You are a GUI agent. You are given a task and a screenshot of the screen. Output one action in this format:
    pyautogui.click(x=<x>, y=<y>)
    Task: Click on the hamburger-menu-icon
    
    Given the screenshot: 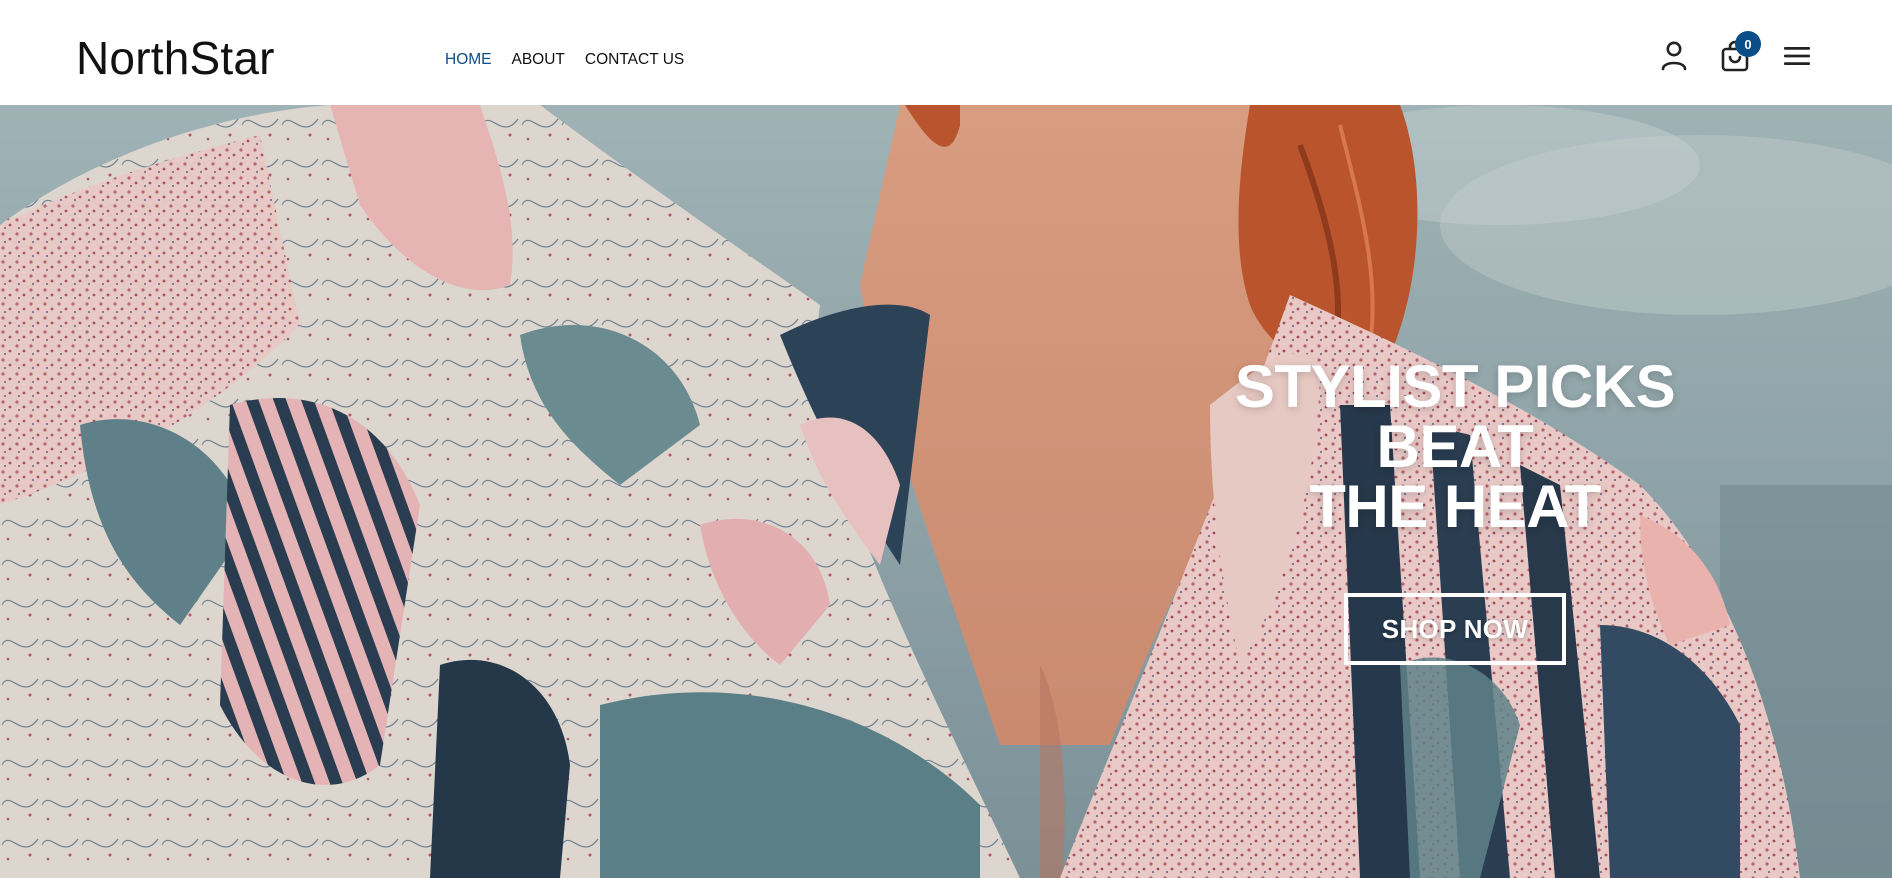 What is the action you would take?
    pyautogui.click(x=1797, y=56)
    